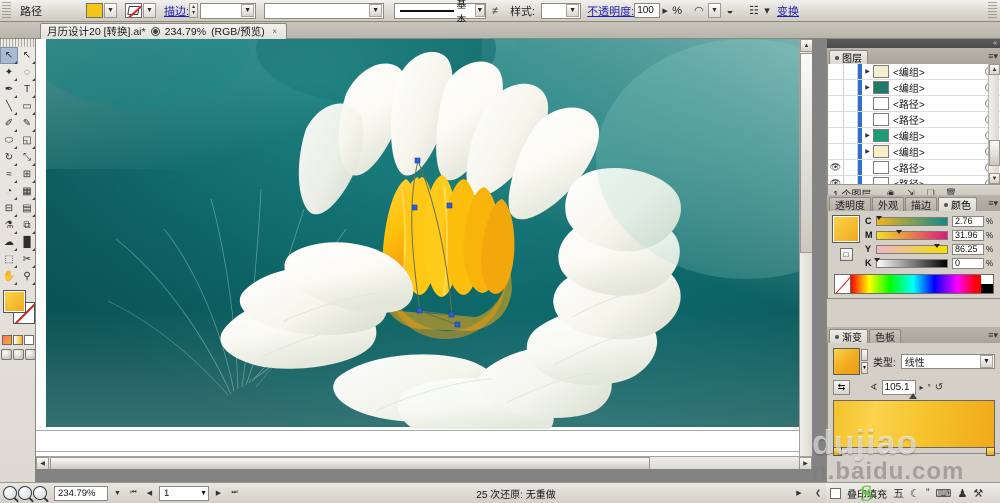 The width and height of the screenshot is (1000, 503). What do you see at coordinates (986, 361) in the screenshot?
I see `gradient-type-chevron-down-icon: ▼` at bounding box center [986, 361].